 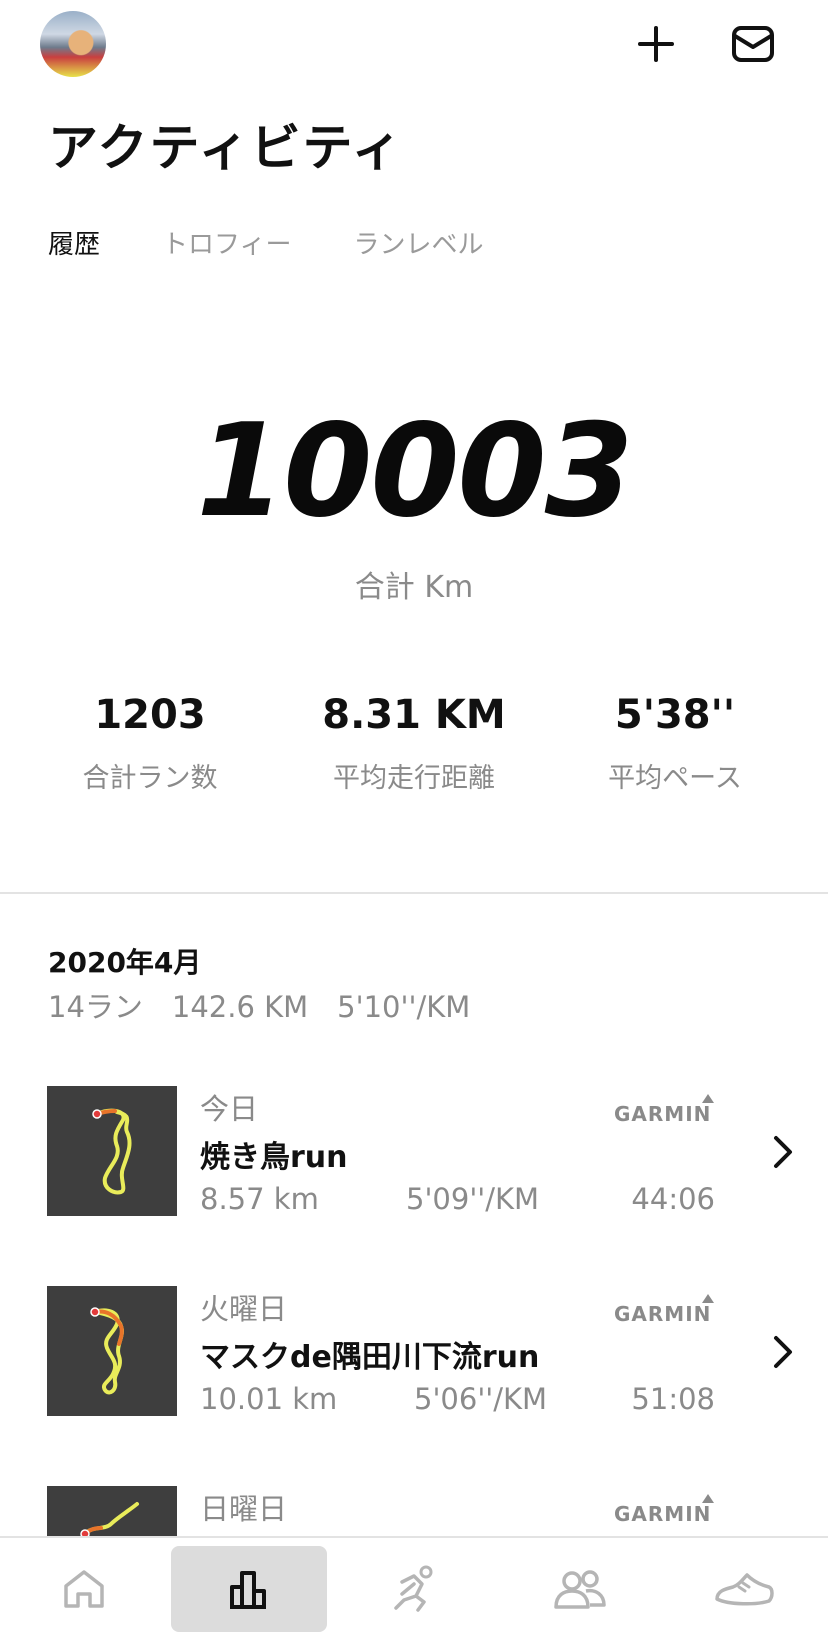 I want to click on run-duration: 51:08, so click(x=673, y=1399).